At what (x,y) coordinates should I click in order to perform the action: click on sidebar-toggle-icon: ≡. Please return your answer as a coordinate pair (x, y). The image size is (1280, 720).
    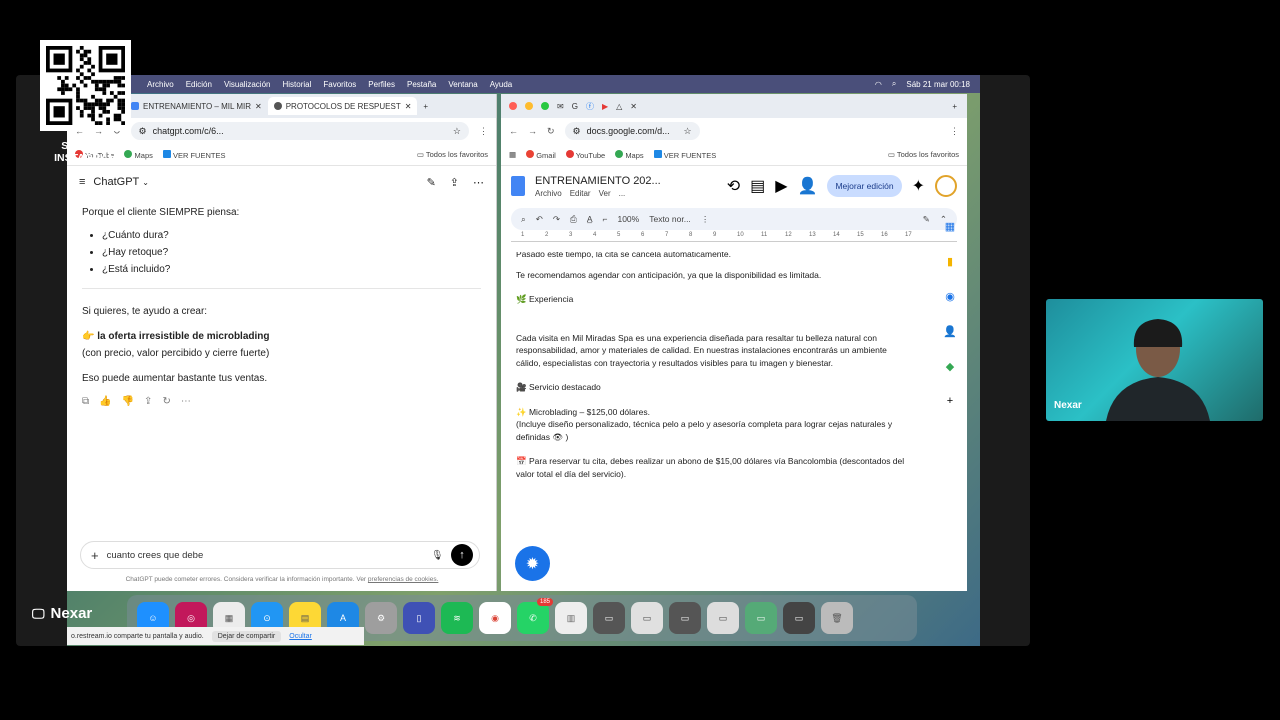
    Looking at the image, I should click on (82, 182).